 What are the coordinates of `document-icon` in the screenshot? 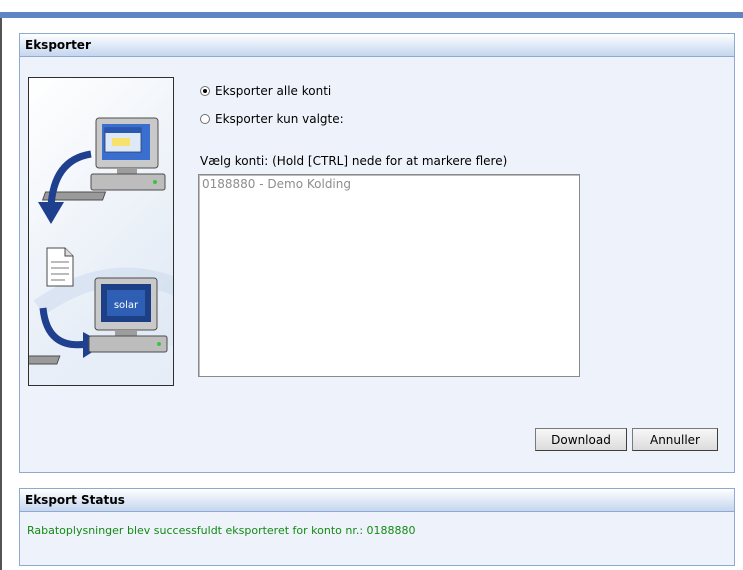 It's located at (60, 267).